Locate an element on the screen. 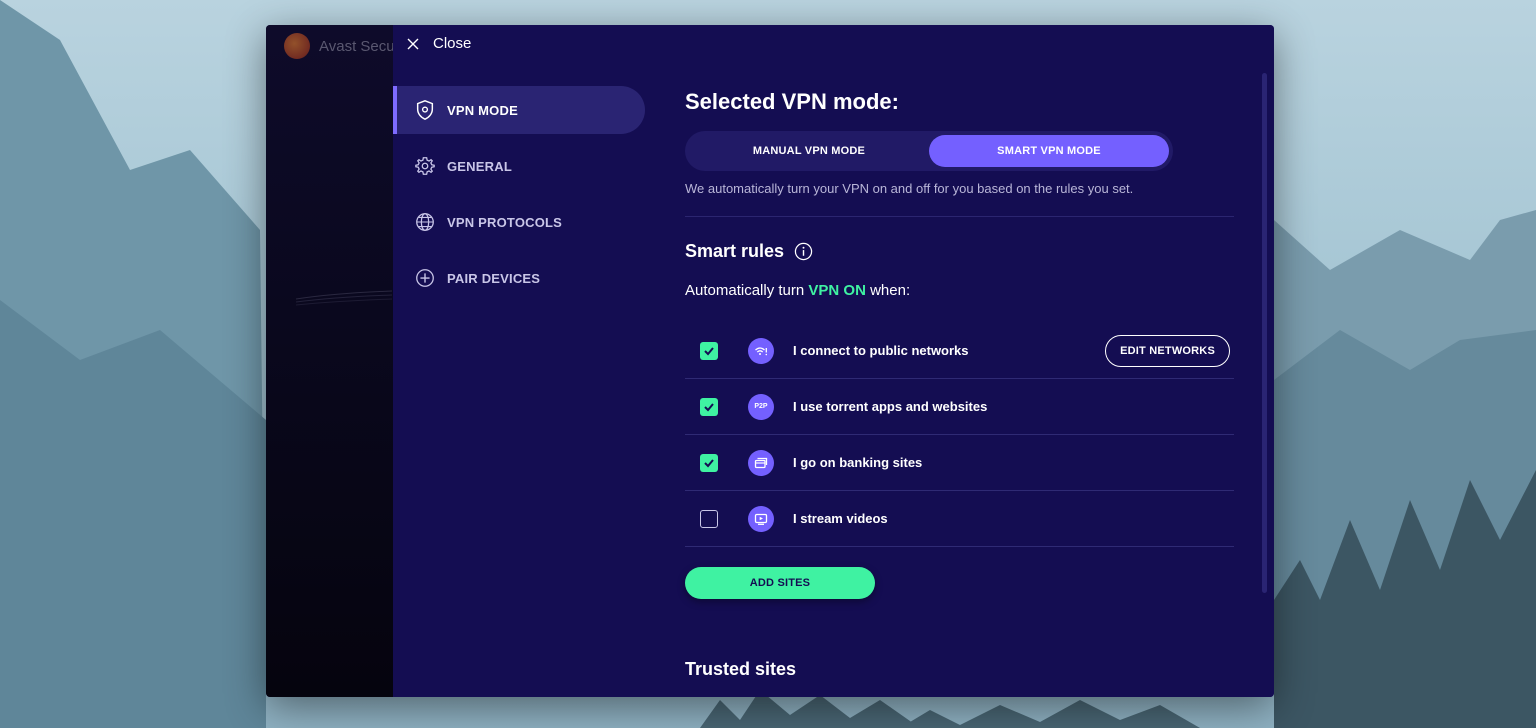 The height and width of the screenshot is (728, 1536). nav-item-pair-devices: PAIR DEVICES is located at coordinates (519, 278).